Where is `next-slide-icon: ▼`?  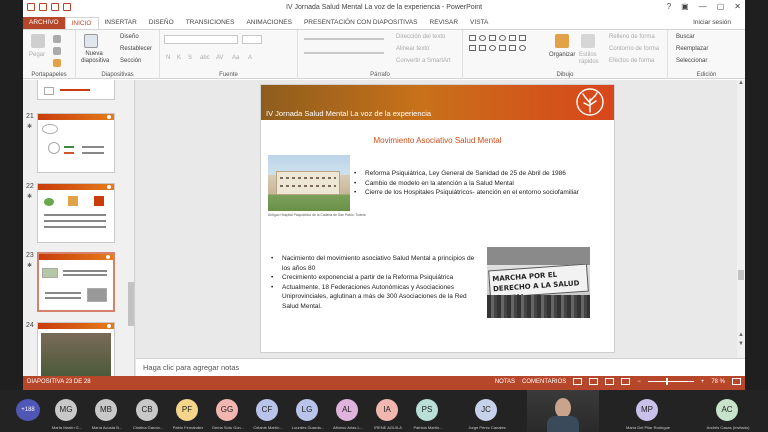 next-slide-icon: ▼ is located at coordinates (741, 345).